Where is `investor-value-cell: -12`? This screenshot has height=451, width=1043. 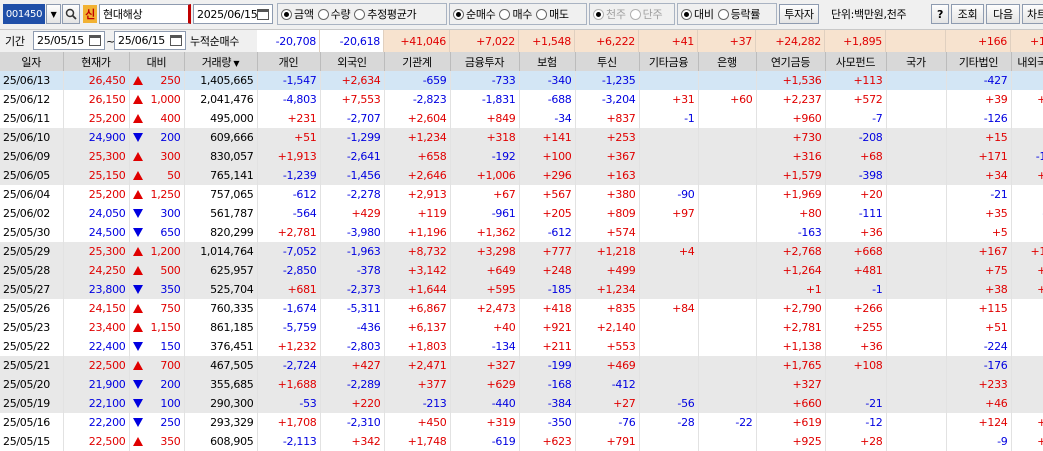
investor-value-cell: -12 is located at coordinates (856, 422).